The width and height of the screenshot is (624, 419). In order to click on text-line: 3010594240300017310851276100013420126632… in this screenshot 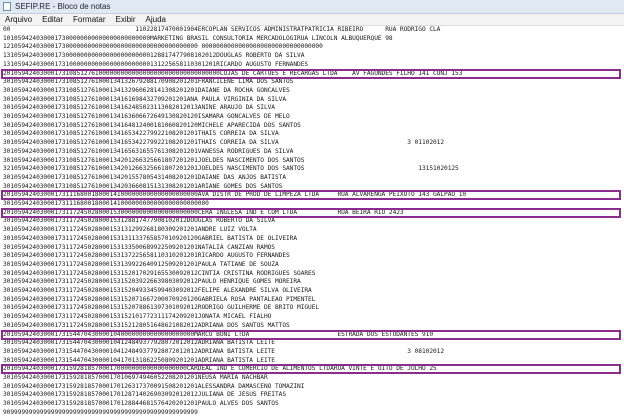, I will do `click(154, 160)`.